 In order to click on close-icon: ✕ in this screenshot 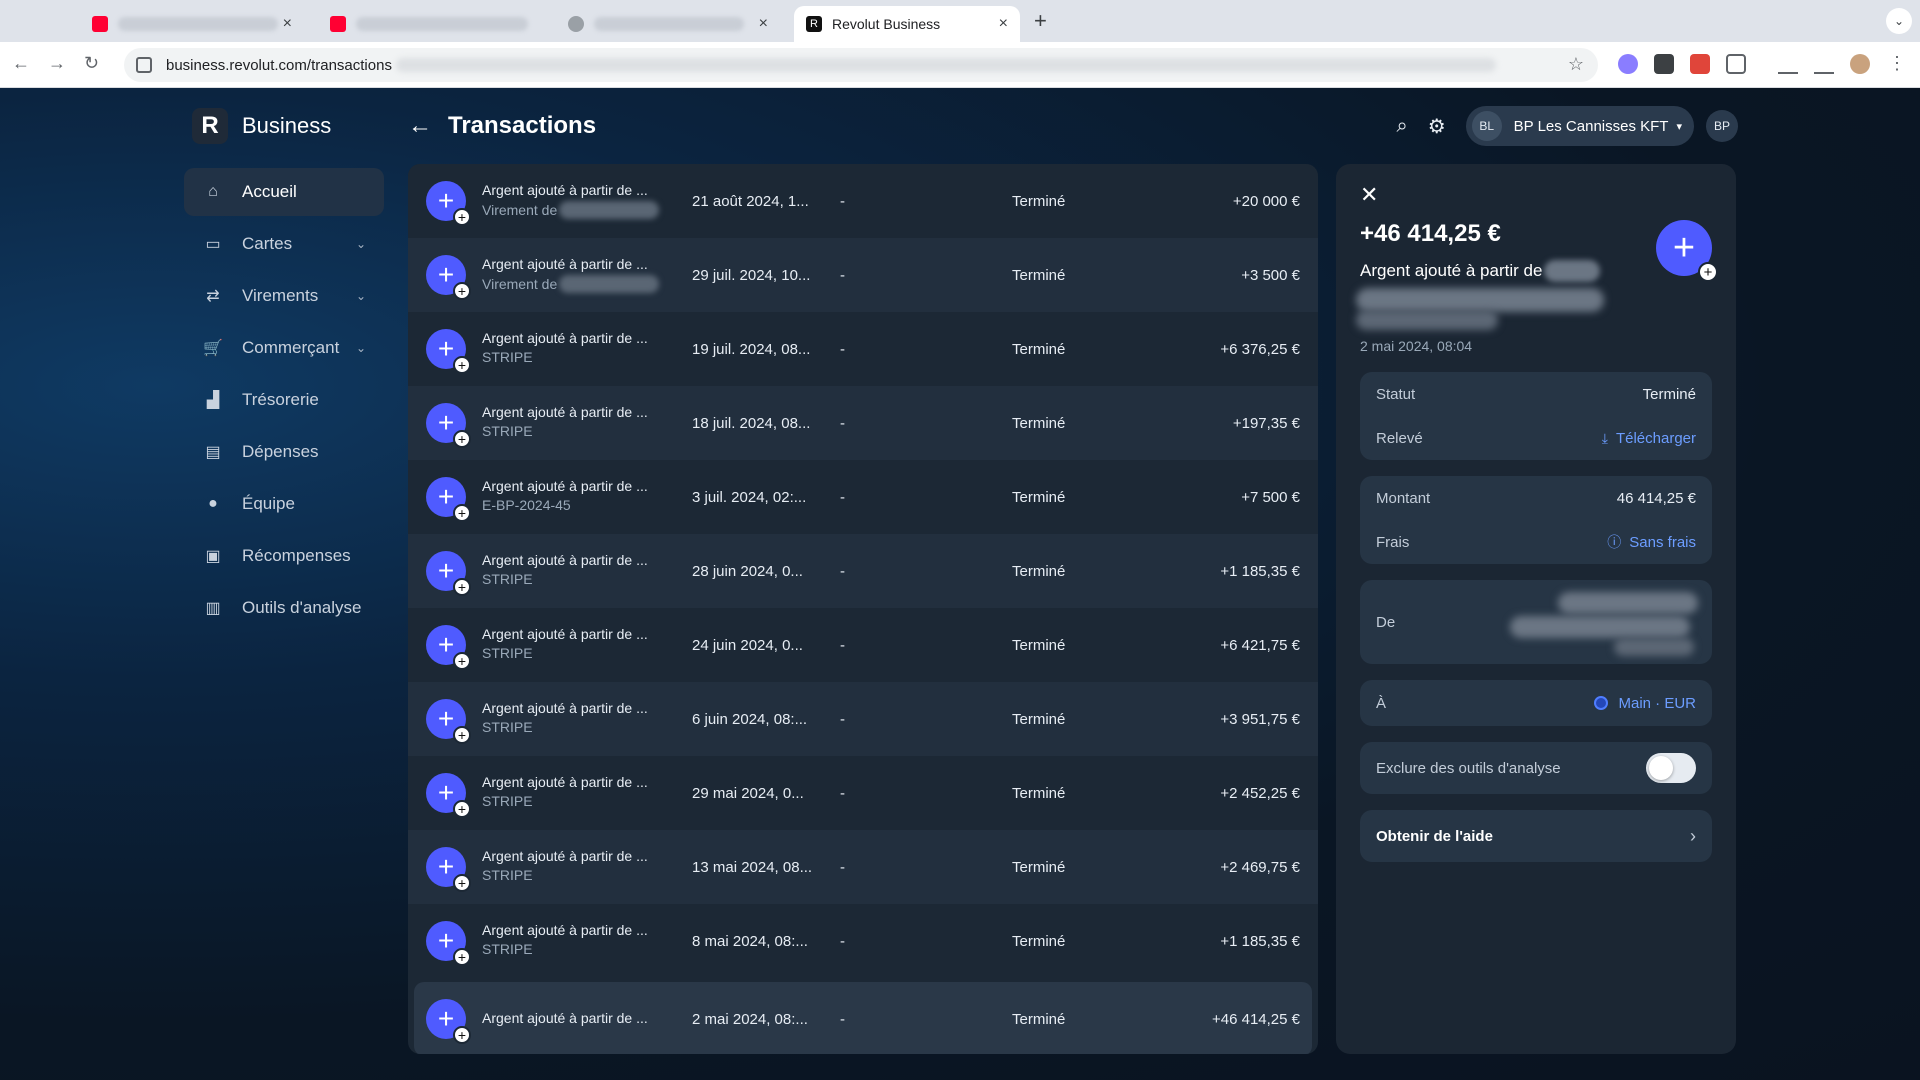, I will do `click(1369, 195)`.